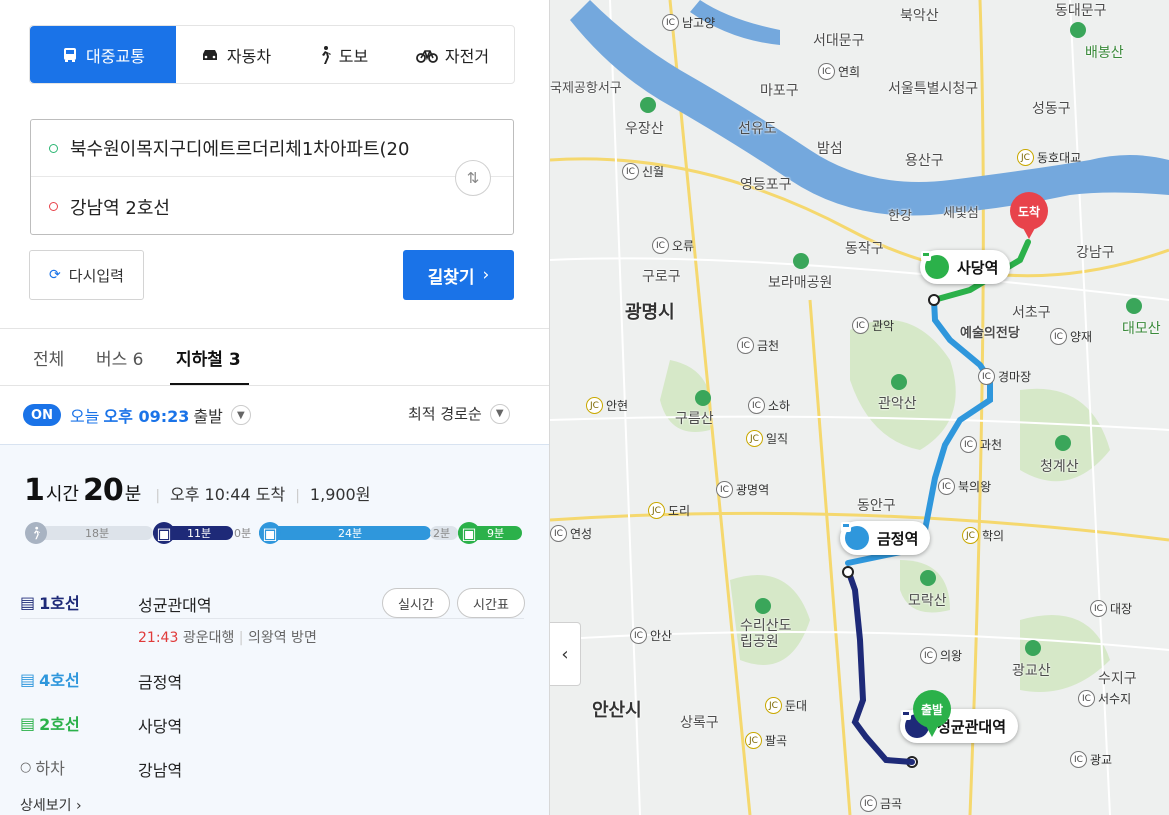 This screenshot has height=815, width=1169. What do you see at coordinates (340, 494) in the screenshot?
I see `fare: 1,900원` at bounding box center [340, 494].